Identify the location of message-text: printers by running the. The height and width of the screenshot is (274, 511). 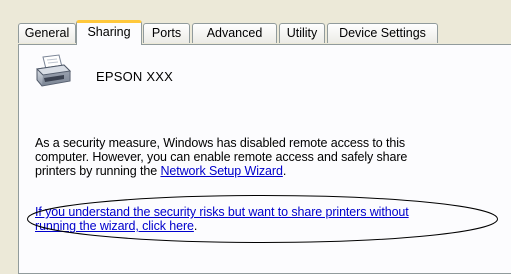
(98, 171).